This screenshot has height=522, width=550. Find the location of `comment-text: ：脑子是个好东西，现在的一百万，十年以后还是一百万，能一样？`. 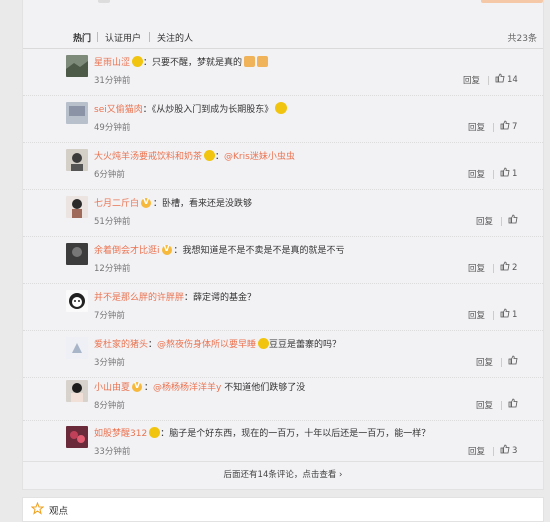

comment-text: ：脑子是个好东西，现在的一百万，十年以后还是一百万，能一样？ is located at coordinates (295, 434).